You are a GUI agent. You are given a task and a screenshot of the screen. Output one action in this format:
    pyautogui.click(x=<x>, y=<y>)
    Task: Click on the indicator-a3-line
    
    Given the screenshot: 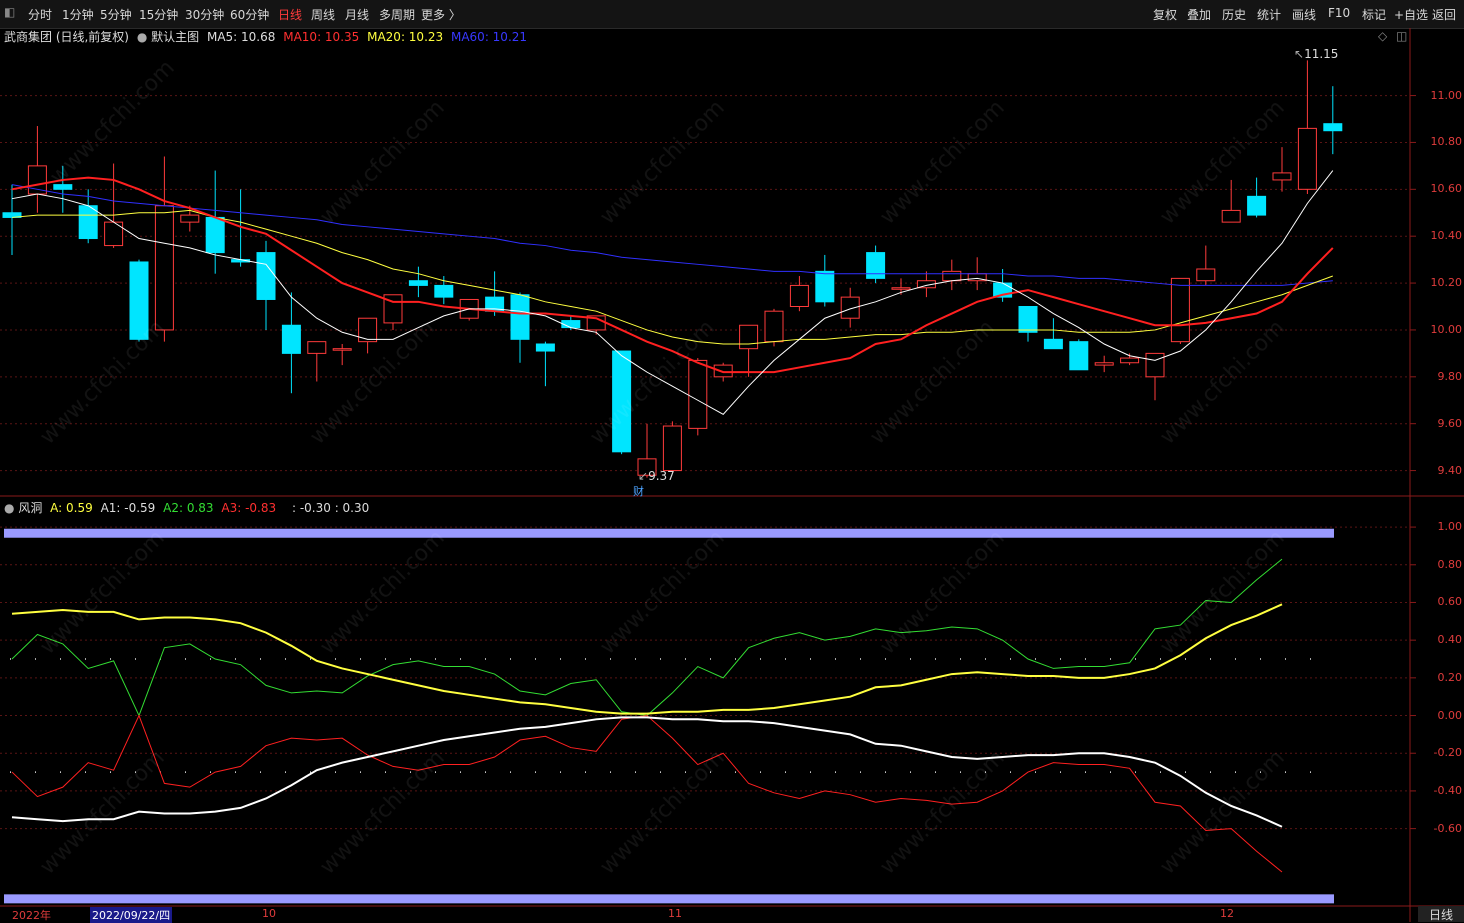 What is the action you would take?
    pyautogui.click(x=647, y=793)
    